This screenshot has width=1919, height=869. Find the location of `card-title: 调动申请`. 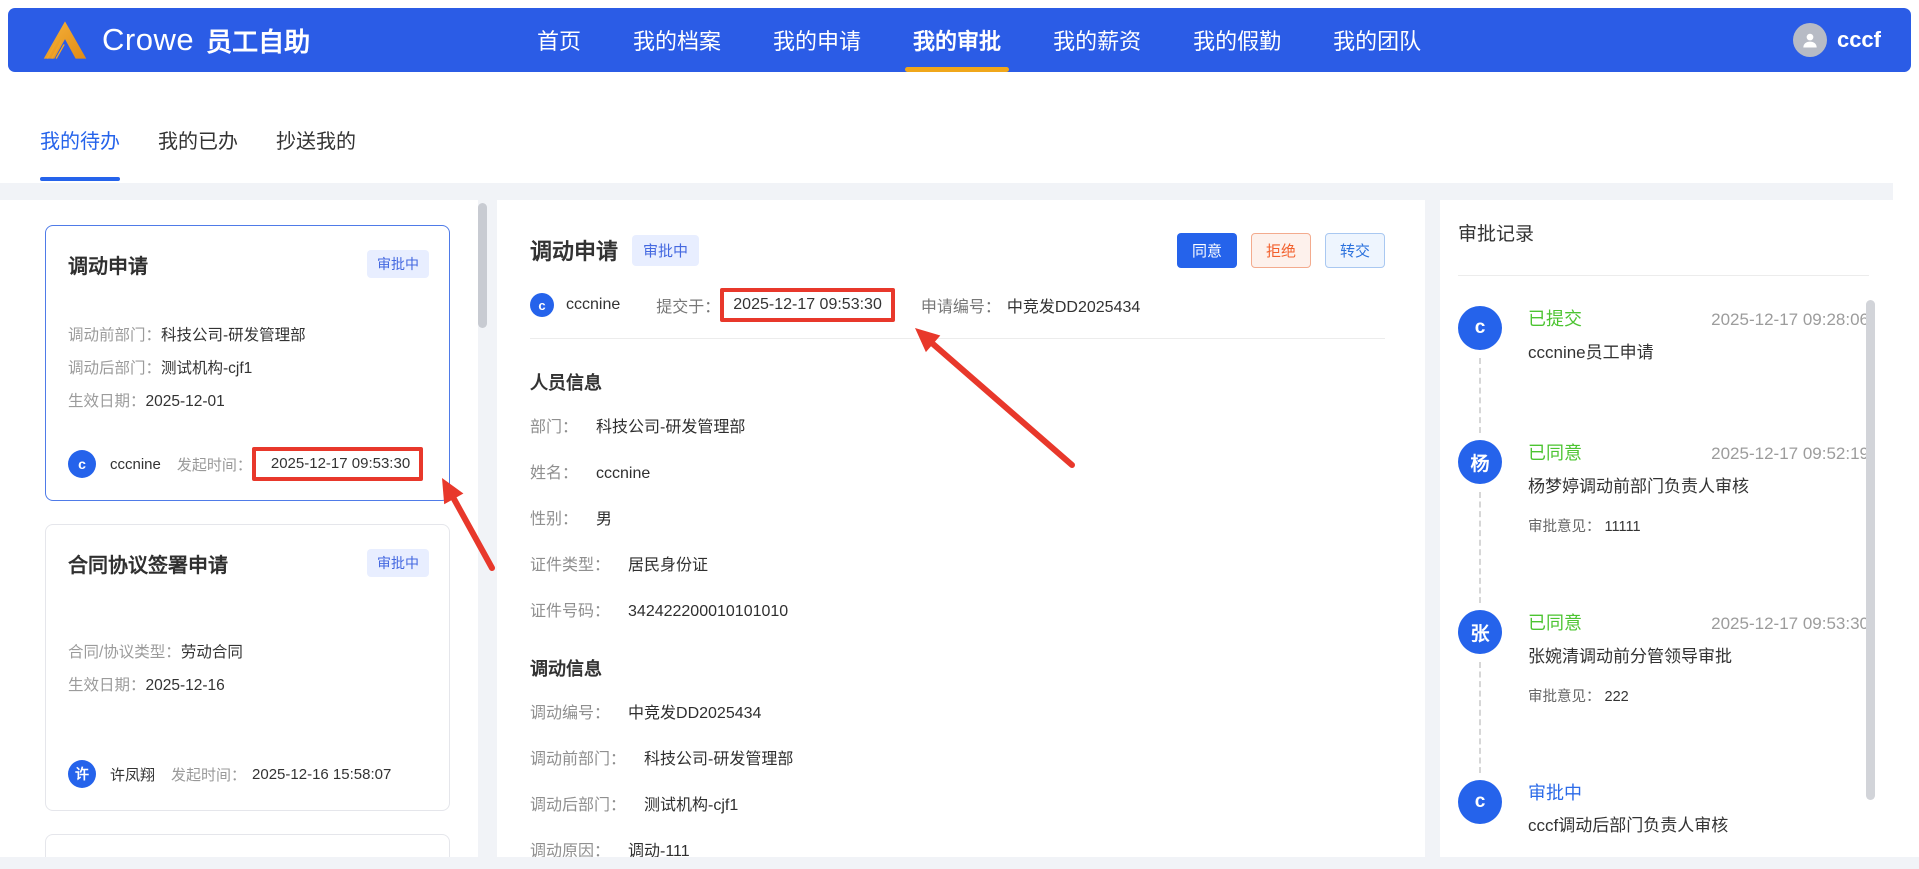

card-title: 调动申请 is located at coordinates (108, 267).